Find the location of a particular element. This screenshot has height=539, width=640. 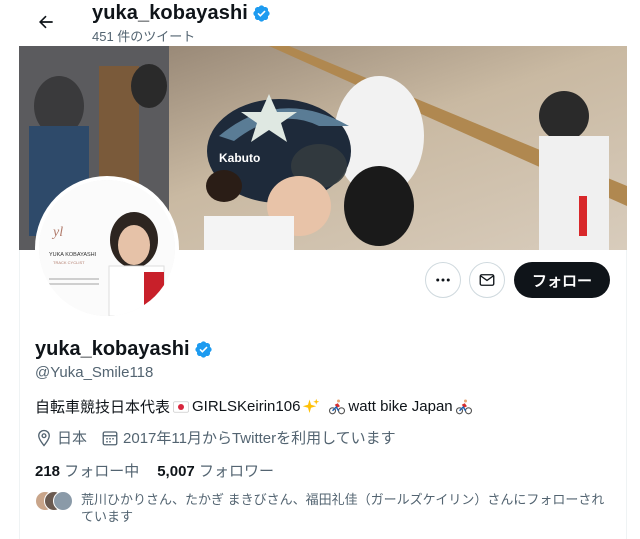

more-icon is located at coordinates (443, 280).